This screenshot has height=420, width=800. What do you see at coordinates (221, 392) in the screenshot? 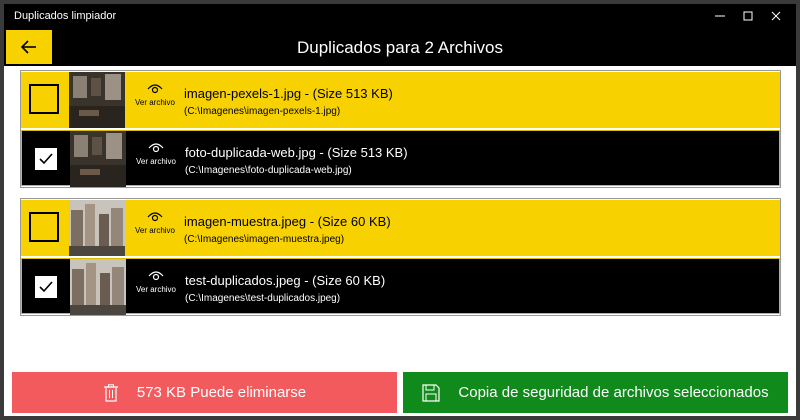
I see `delete-button-label: 573 KB Puede eliminarse` at bounding box center [221, 392].